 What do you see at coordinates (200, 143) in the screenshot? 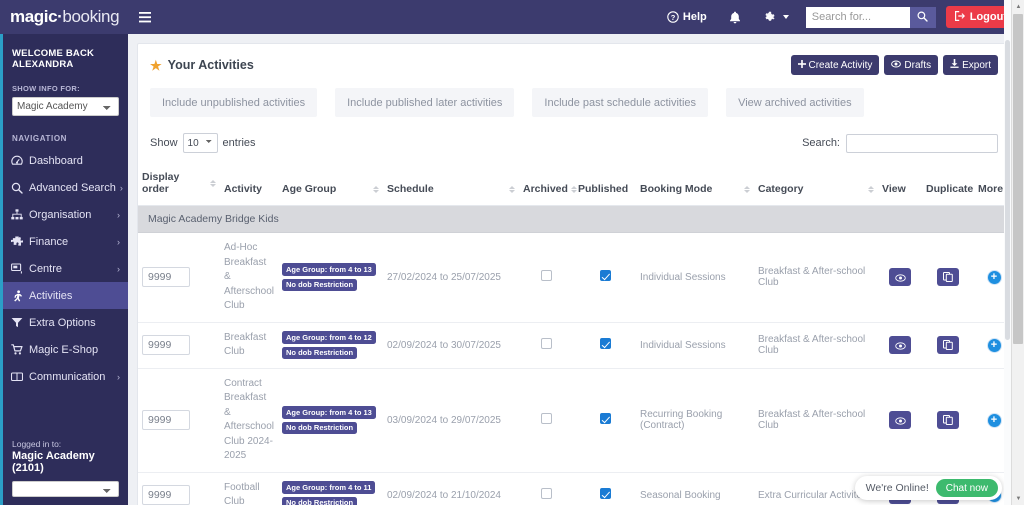
I see `entries-per-page-select: 10` at bounding box center [200, 143].